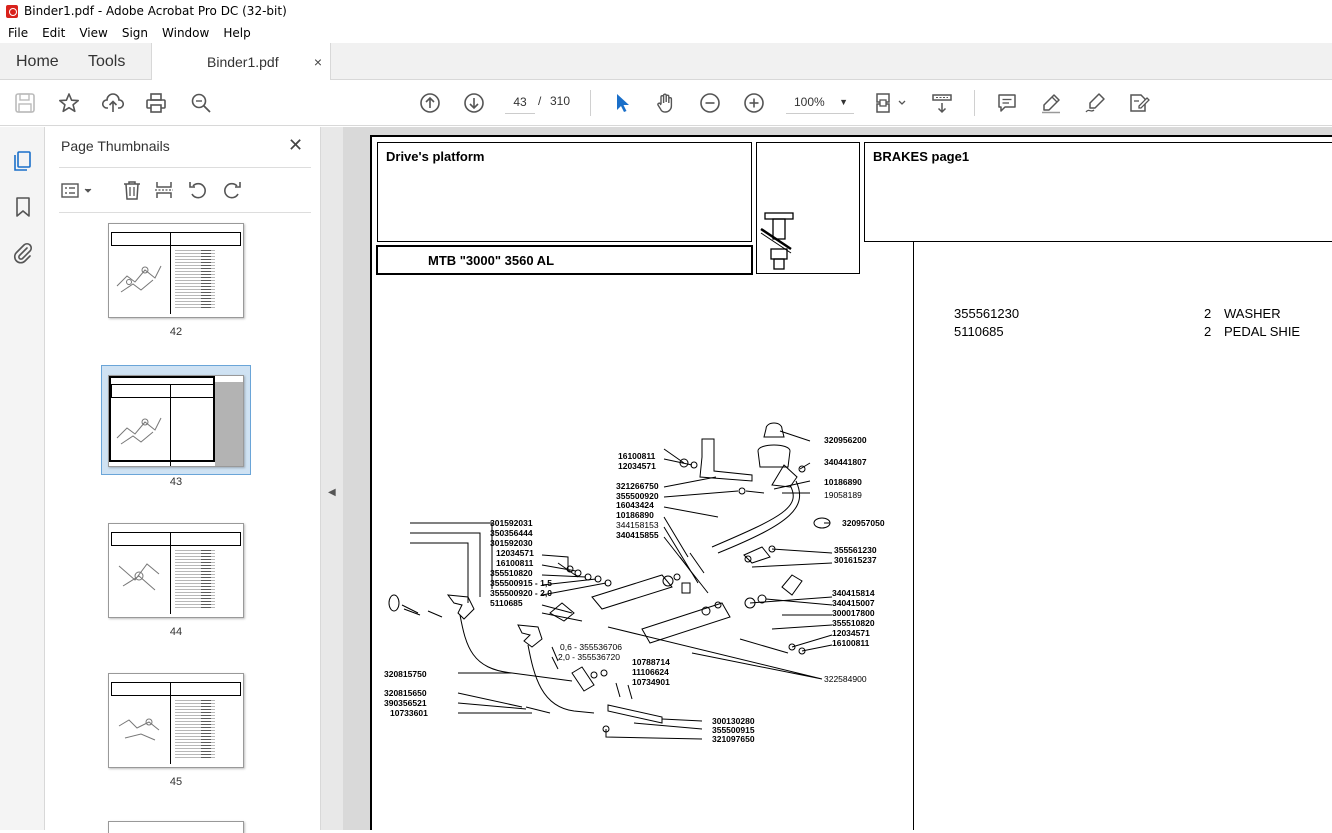  I want to click on diagram-label: 10186890, so click(635, 515).